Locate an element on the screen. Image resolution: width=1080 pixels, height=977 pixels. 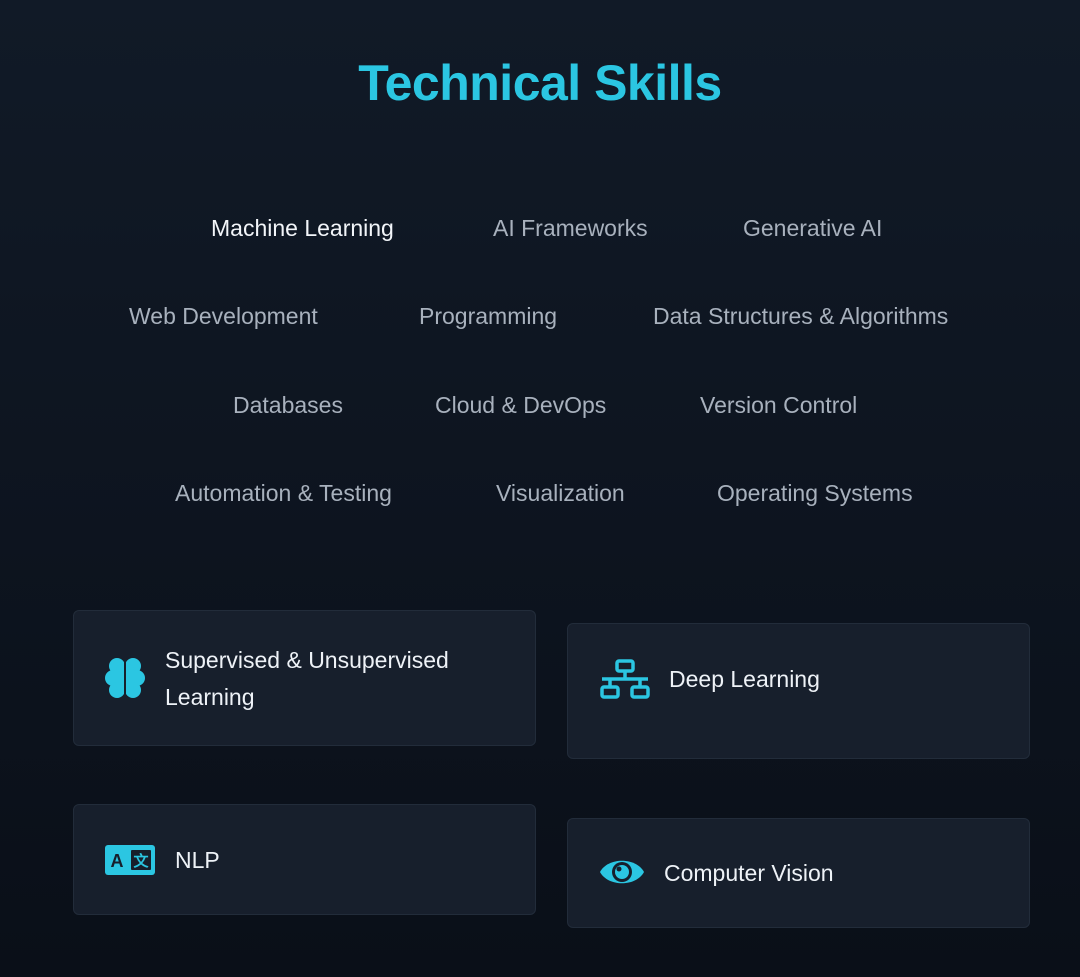
skill-card-nlp: A 文 NLP is located at coordinates (304, 859).